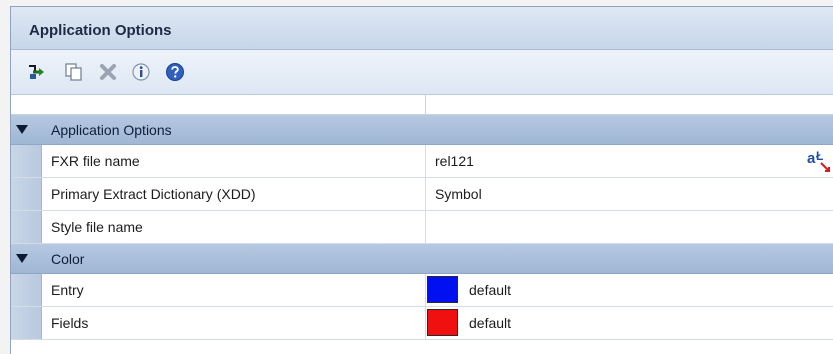 Image resolution: width=833 pixels, height=354 pixels. What do you see at coordinates (141, 72) in the screenshot?
I see `info-icon` at bounding box center [141, 72].